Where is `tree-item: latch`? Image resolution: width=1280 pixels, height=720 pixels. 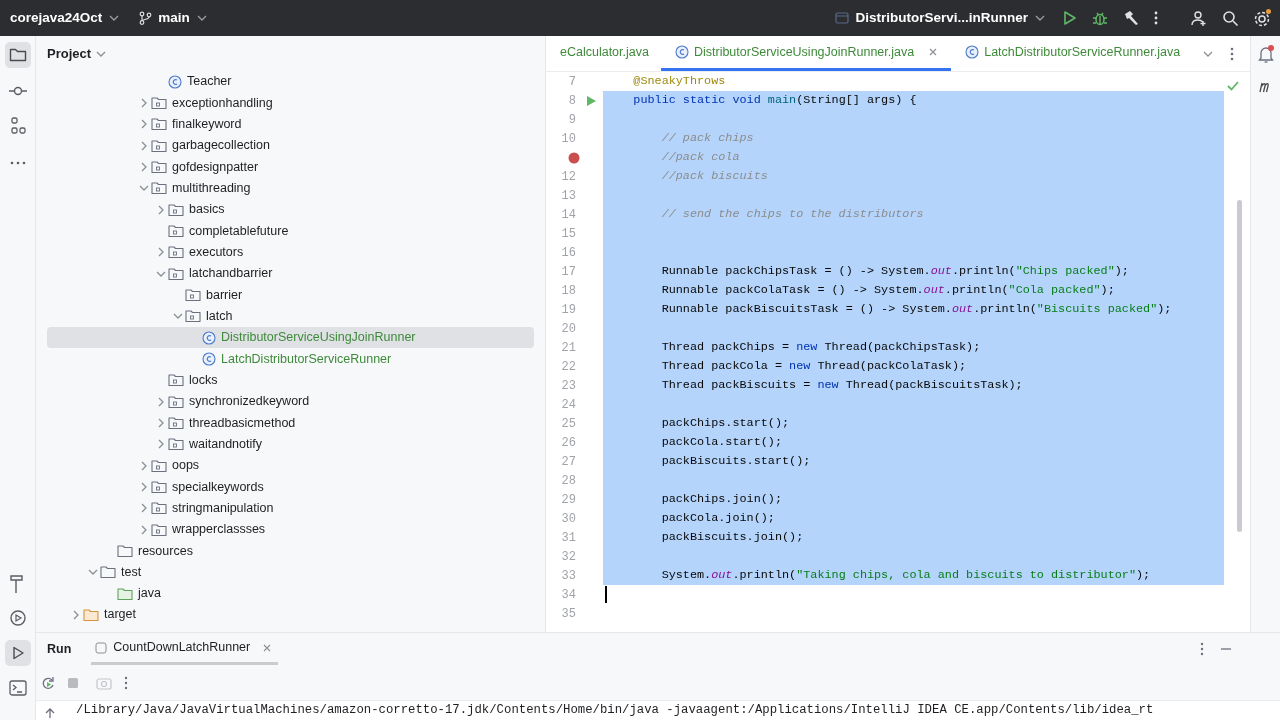 tree-item: latch is located at coordinates (290, 316).